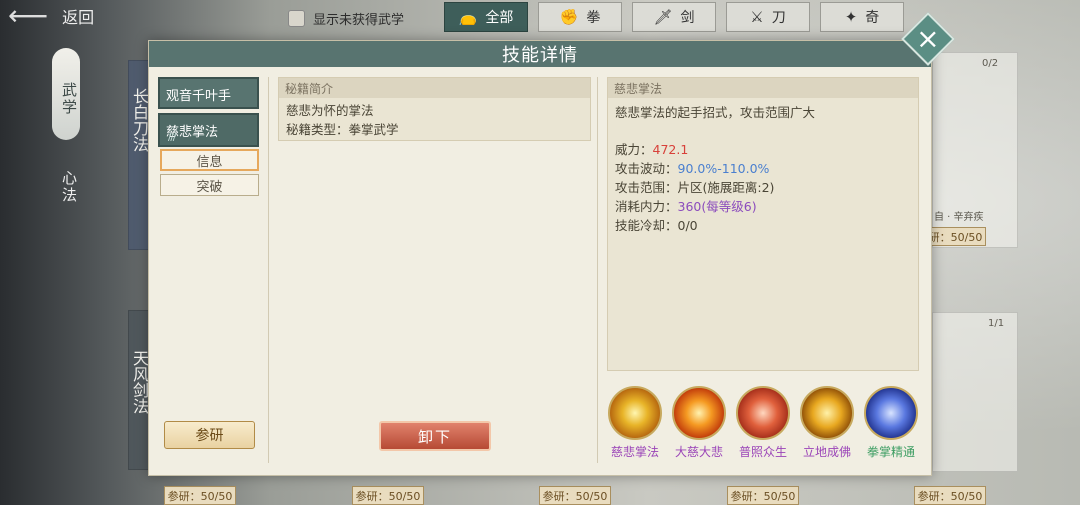 Image resolution: width=1080 pixels, height=505 pixels. What do you see at coordinates (139, 382) in the screenshot?
I see `bg-card-title: 天风剑法` at bounding box center [139, 382].